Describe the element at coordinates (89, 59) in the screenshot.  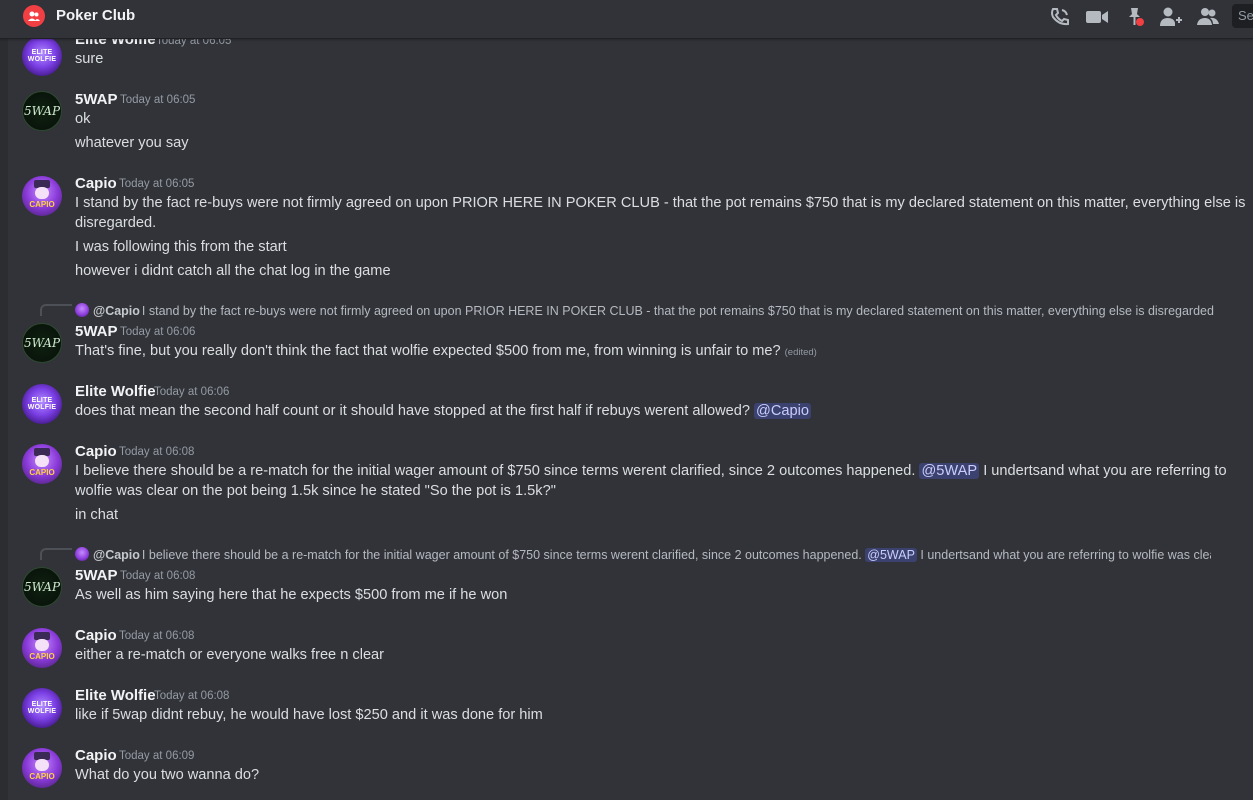
I see `message-text: sure` at that location.